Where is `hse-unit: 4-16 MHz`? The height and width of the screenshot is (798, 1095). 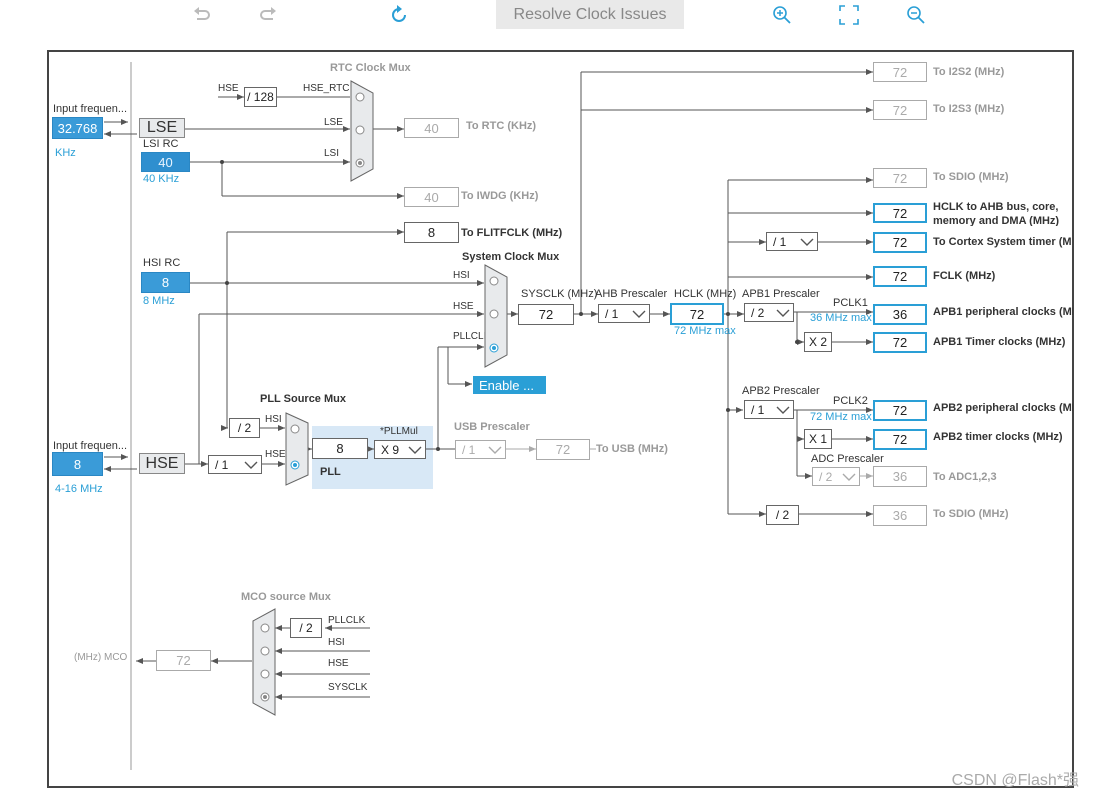 hse-unit: 4-16 MHz is located at coordinates (79, 489).